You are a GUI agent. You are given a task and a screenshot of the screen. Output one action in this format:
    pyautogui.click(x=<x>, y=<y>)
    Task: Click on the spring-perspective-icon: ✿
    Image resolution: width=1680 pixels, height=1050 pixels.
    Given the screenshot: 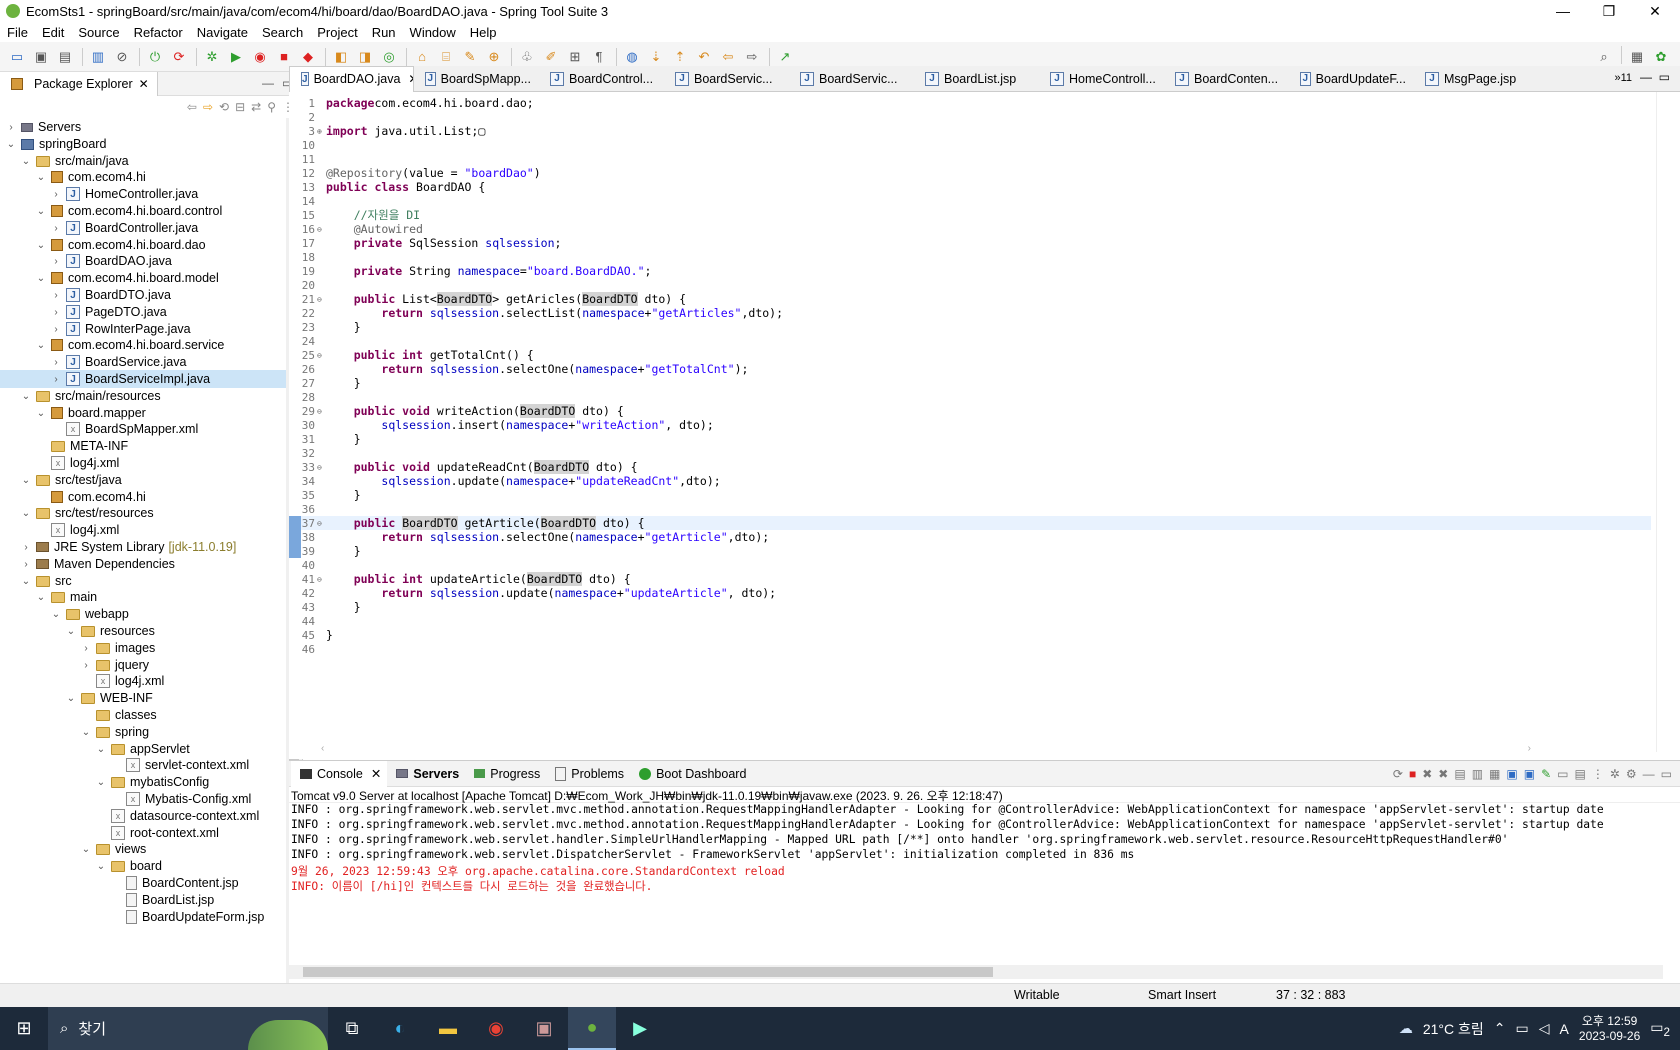 What is the action you would take?
    pyautogui.click(x=1661, y=57)
    